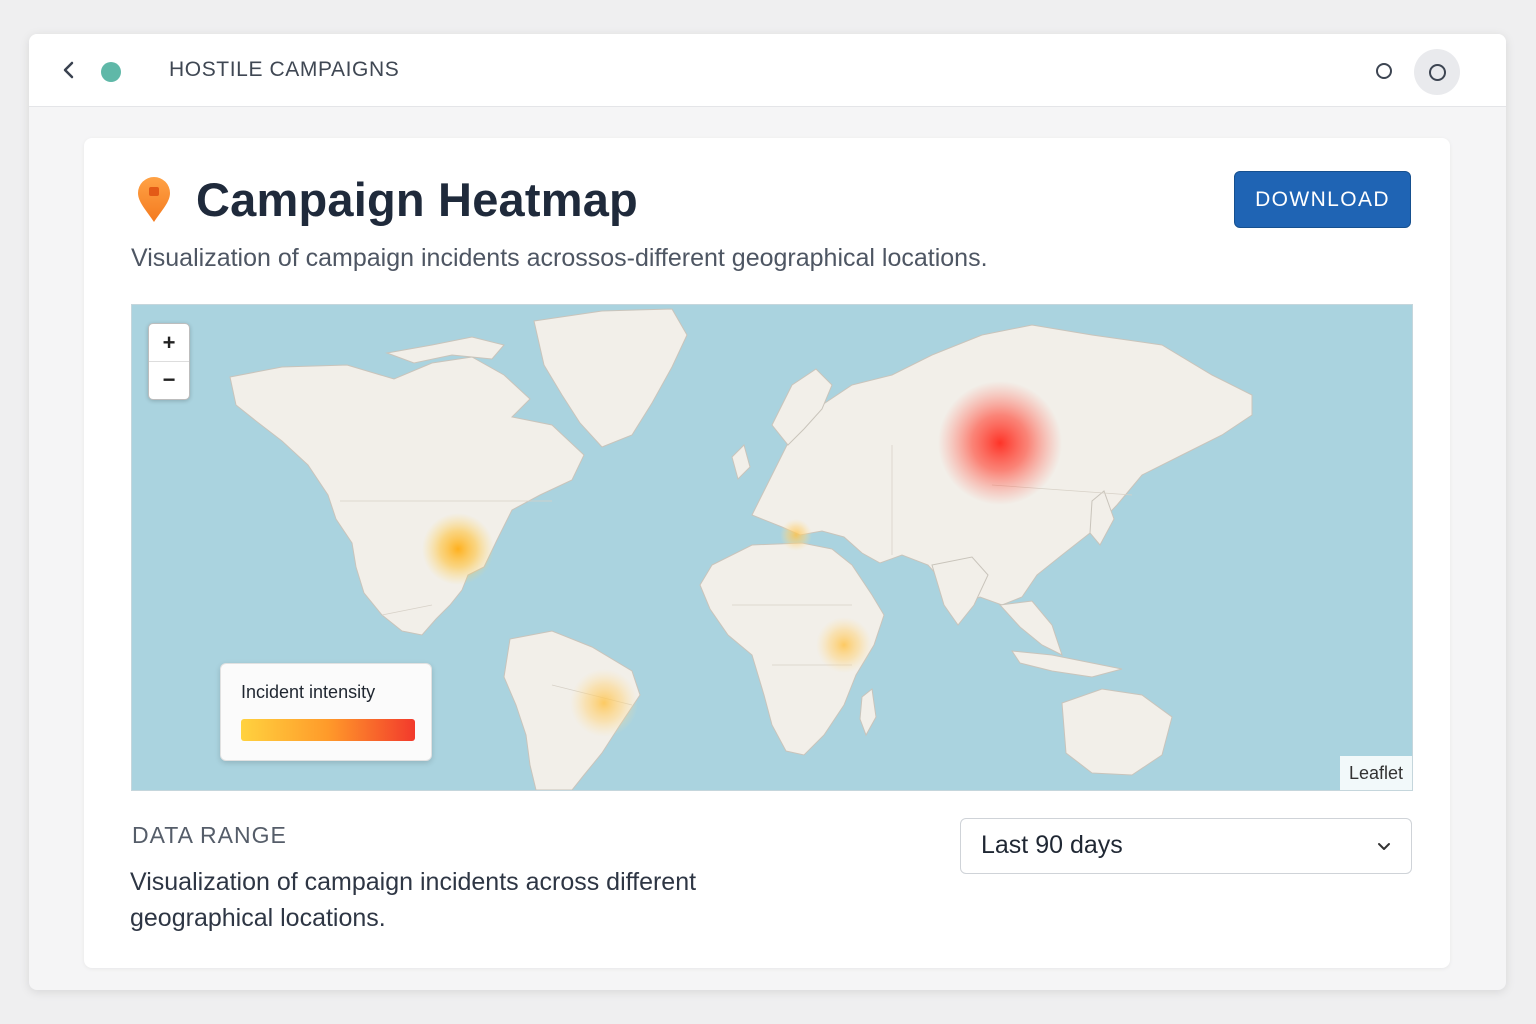  What do you see at coordinates (417, 199) in the screenshot?
I see `page-title: Campaign Heatmap` at bounding box center [417, 199].